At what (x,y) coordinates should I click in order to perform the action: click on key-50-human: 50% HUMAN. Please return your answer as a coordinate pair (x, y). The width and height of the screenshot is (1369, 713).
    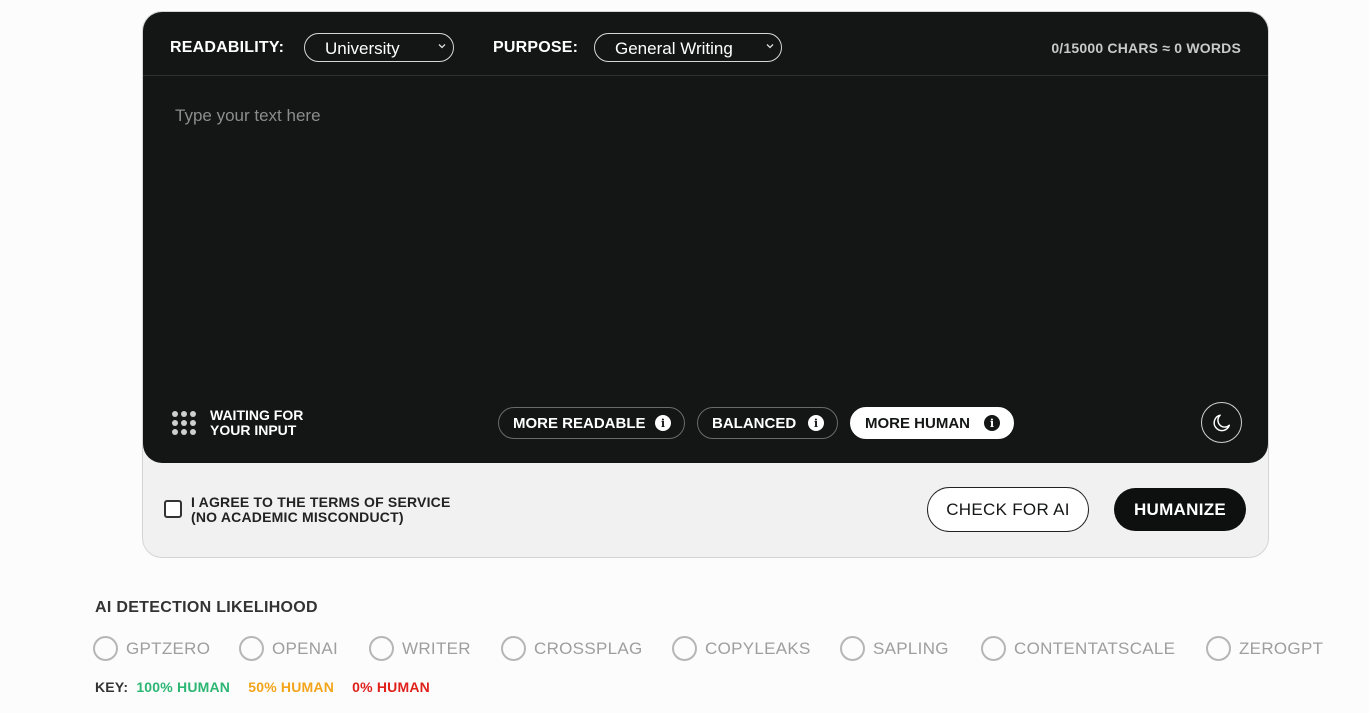
    Looking at the image, I should click on (291, 687).